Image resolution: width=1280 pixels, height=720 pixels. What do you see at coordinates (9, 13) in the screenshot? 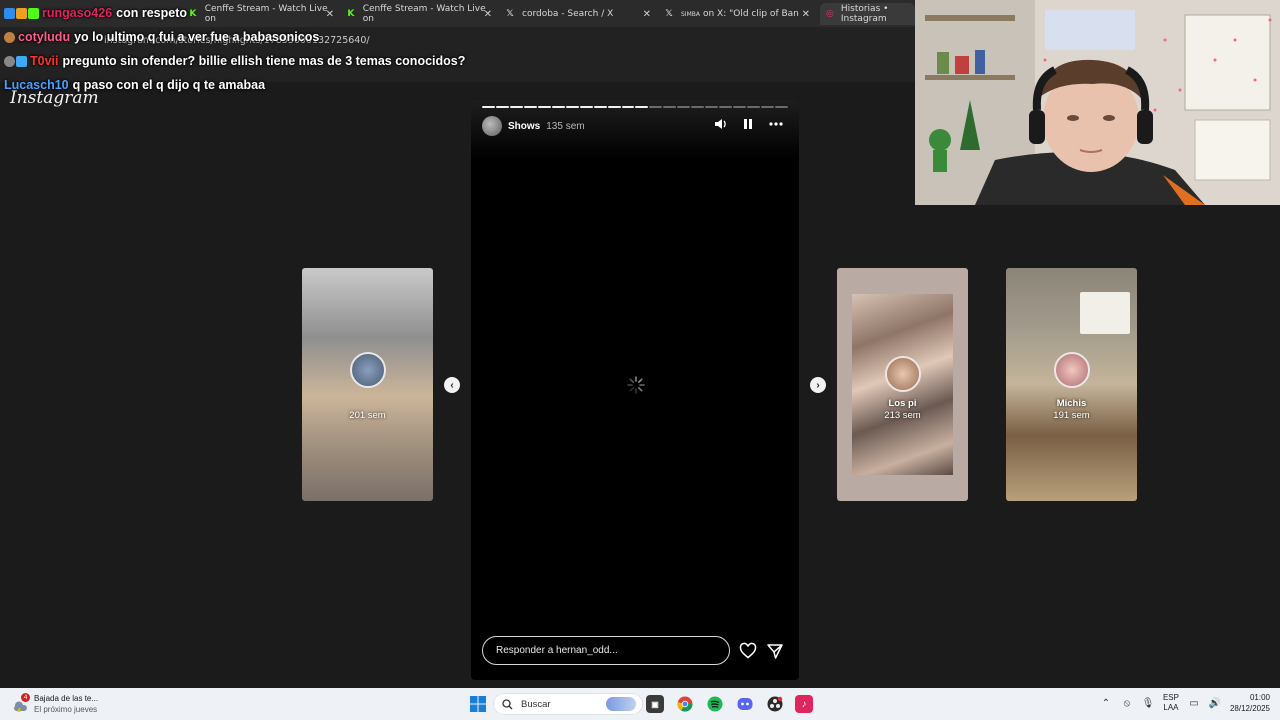
I see `badge-icon` at bounding box center [9, 13].